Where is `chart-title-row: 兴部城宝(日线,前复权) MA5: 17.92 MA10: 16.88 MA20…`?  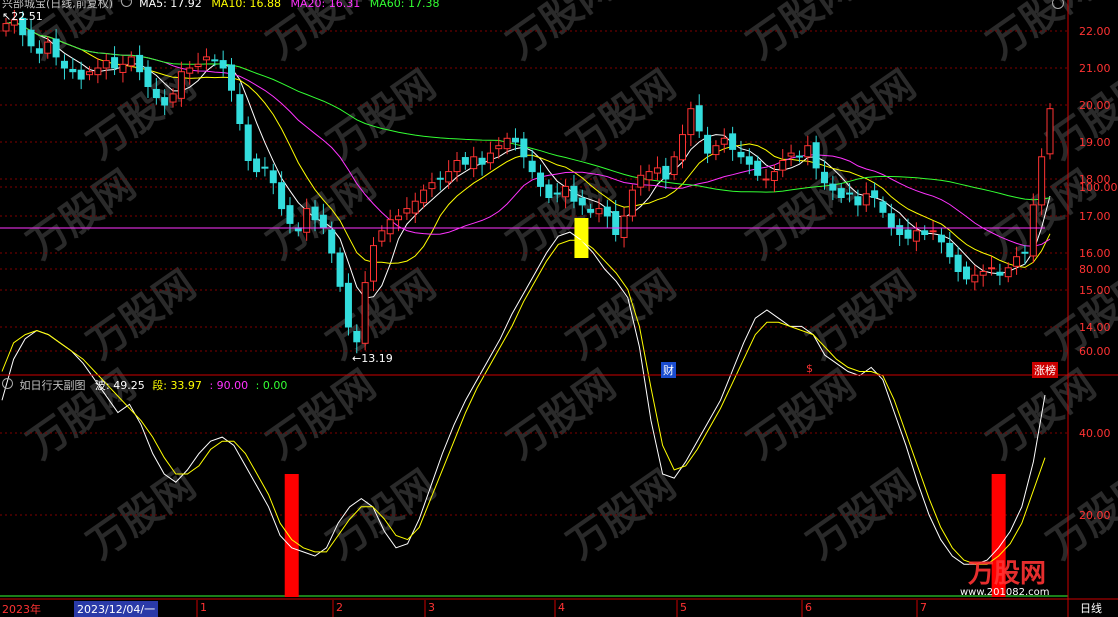 chart-title-row: 兴部城宝(日线,前复权) MA5: 17.92 MA10: 16.88 MA20… is located at coordinates (220, 5).